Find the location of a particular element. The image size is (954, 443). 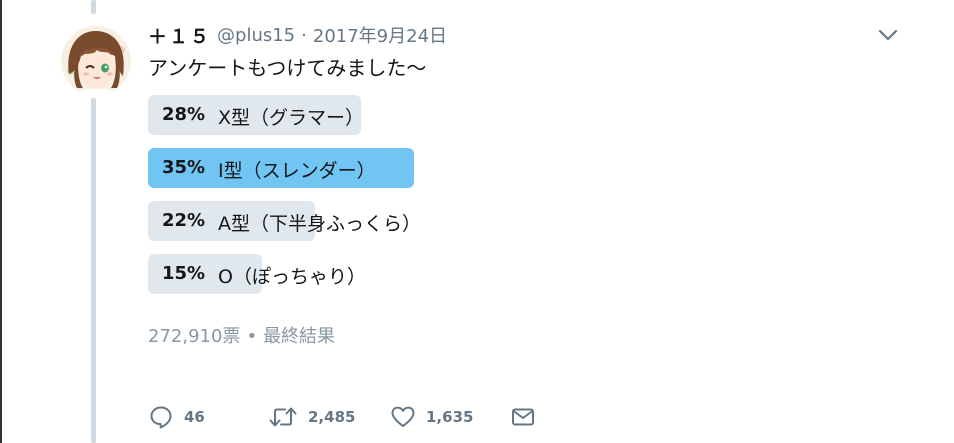

like-button: 1,635 is located at coordinates (431, 417).